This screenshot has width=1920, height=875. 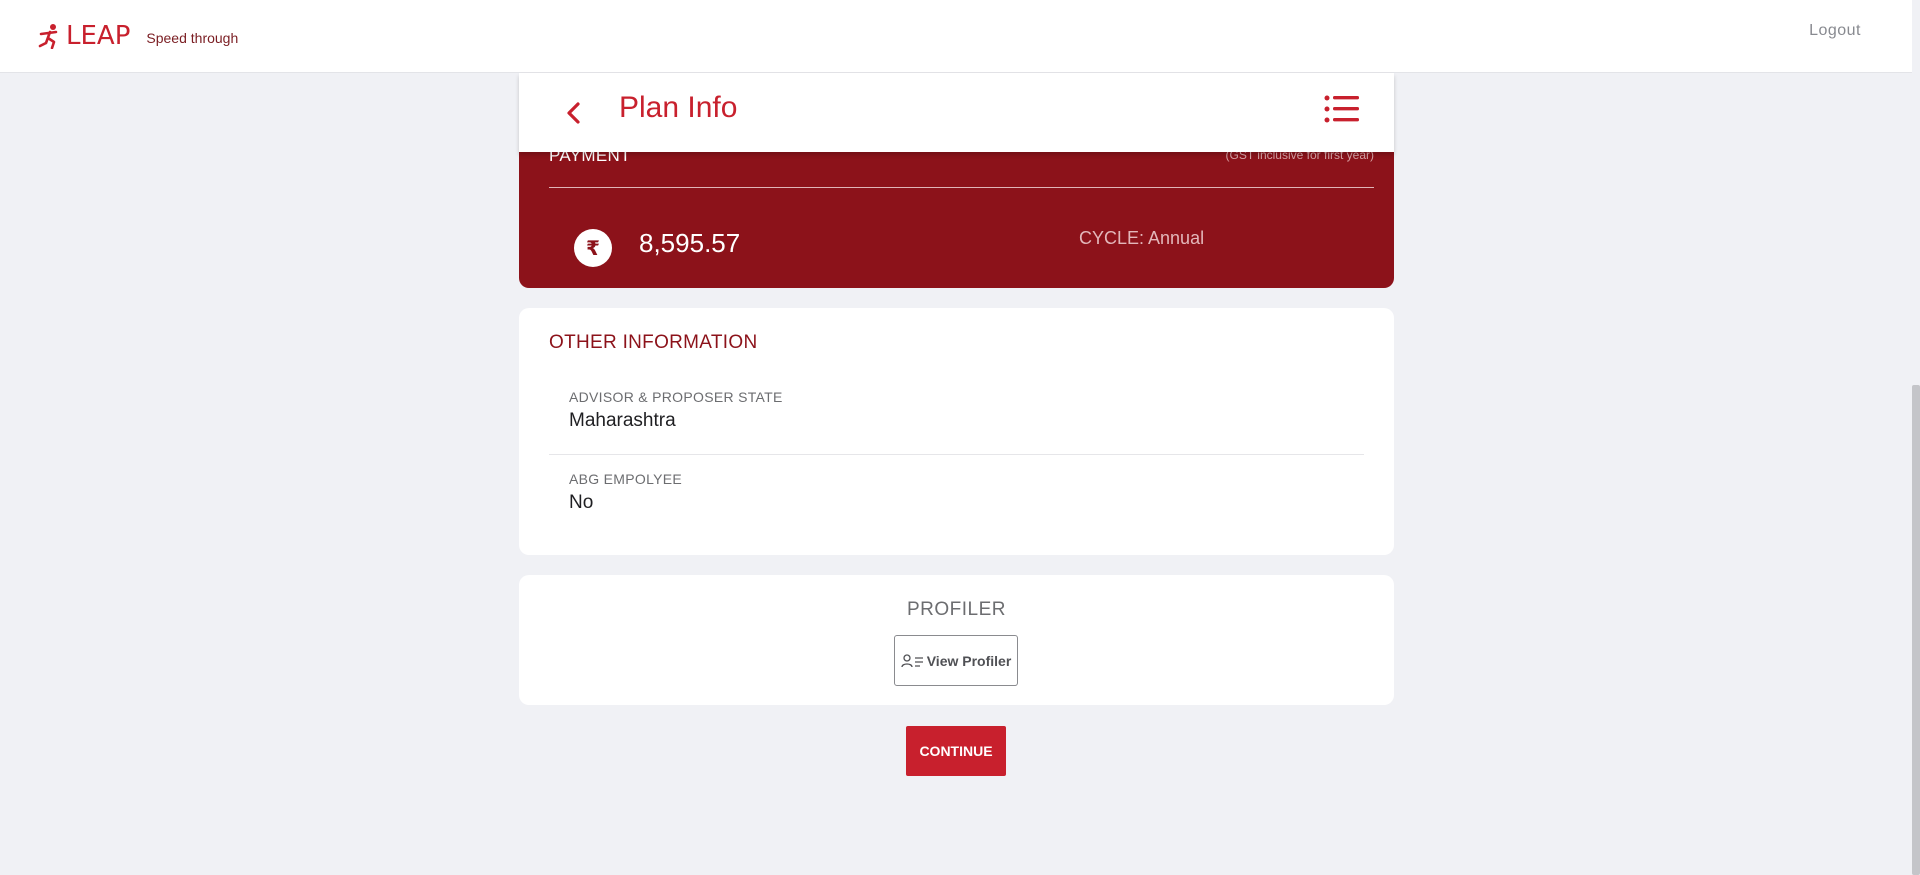 What do you see at coordinates (138, 36) in the screenshot?
I see `brand: LEAP Speed through` at bounding box center [138, 36].